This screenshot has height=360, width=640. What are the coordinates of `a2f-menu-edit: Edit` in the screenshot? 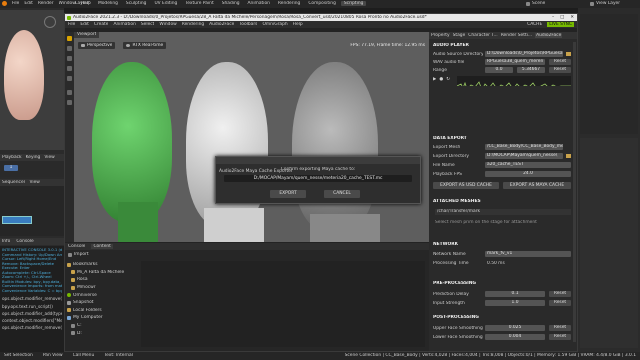 It's located at (84, 24).